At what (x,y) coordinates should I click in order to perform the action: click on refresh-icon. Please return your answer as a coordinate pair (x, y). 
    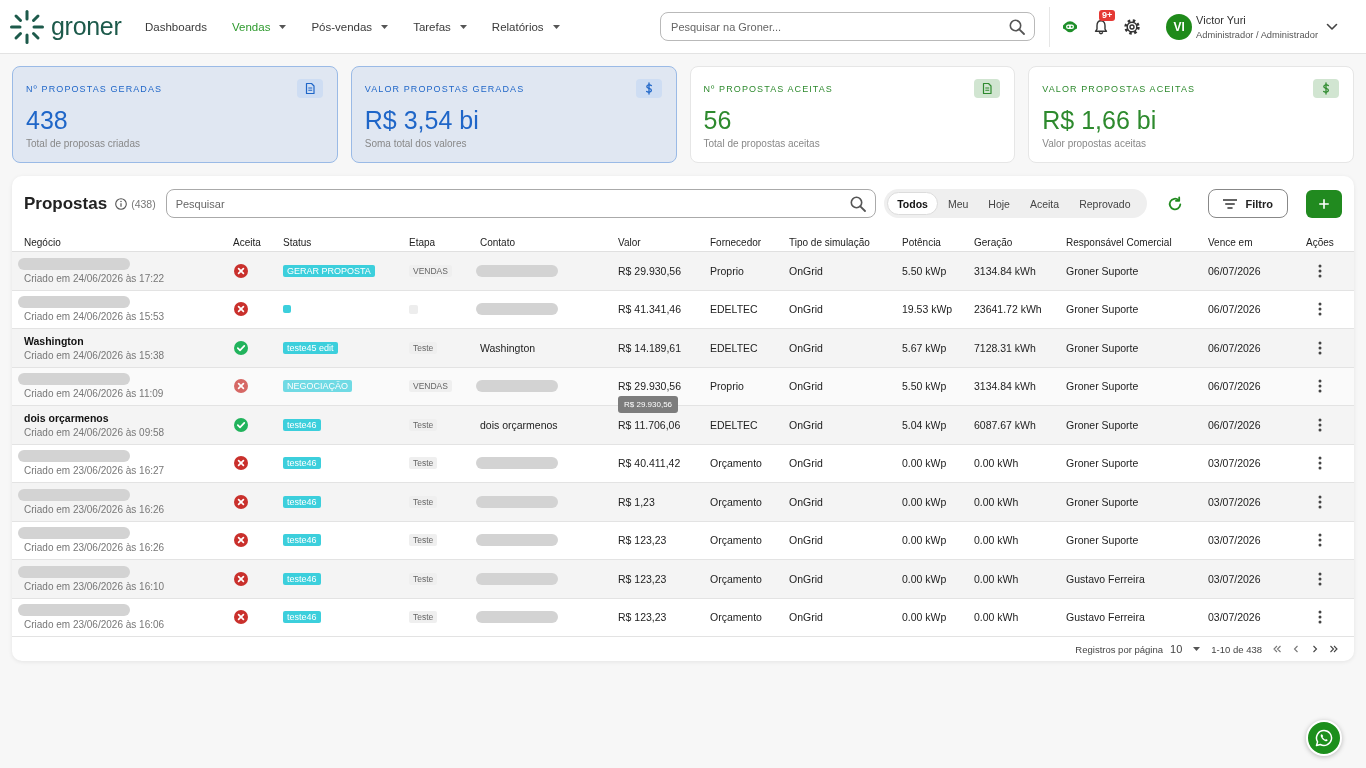
    Looking at the image, I should click on (1174, 203).